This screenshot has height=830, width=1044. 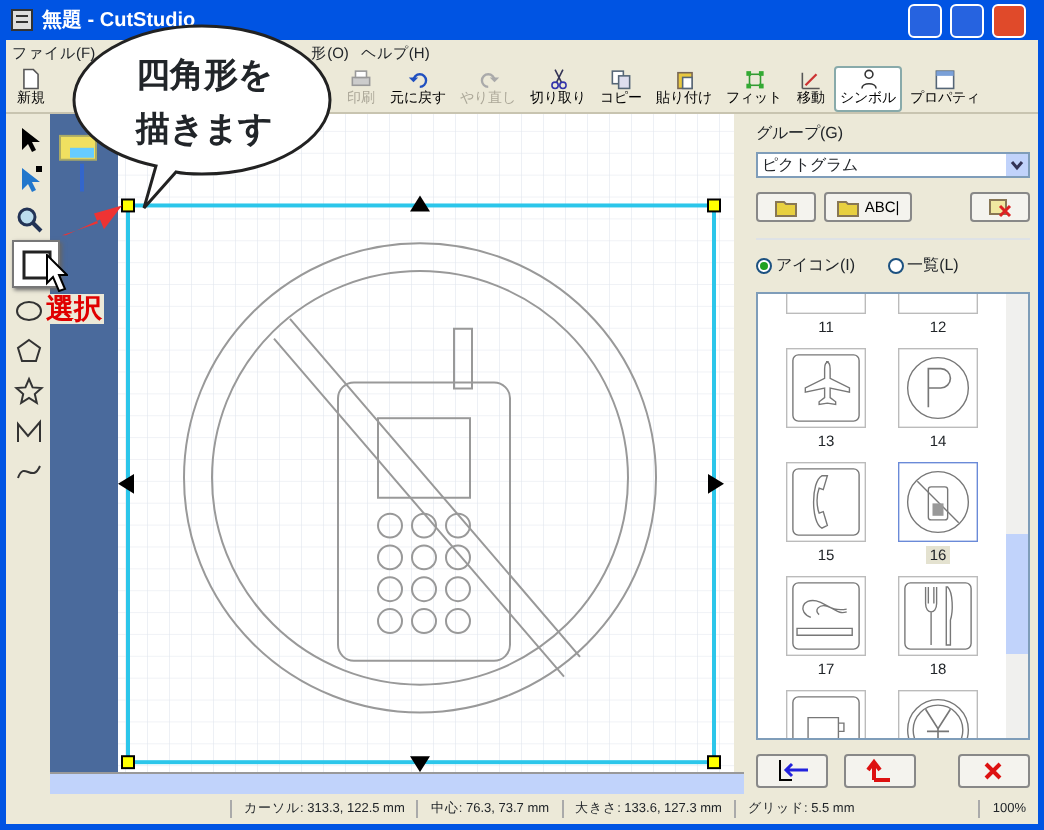 I want to click on undo-icon, so click(x=418, y=79).